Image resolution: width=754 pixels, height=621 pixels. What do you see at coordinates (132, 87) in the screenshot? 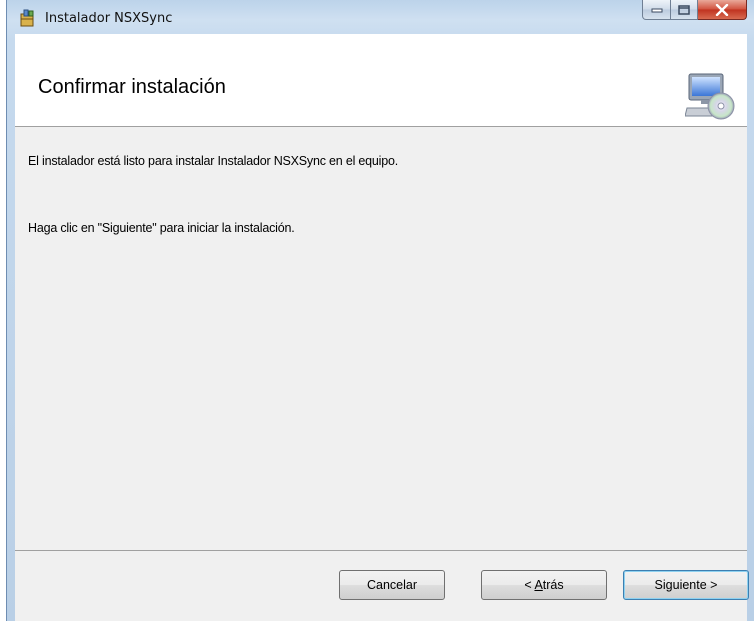
I see `page-title: Confirmar instalación` at bounding box center [132, 87].